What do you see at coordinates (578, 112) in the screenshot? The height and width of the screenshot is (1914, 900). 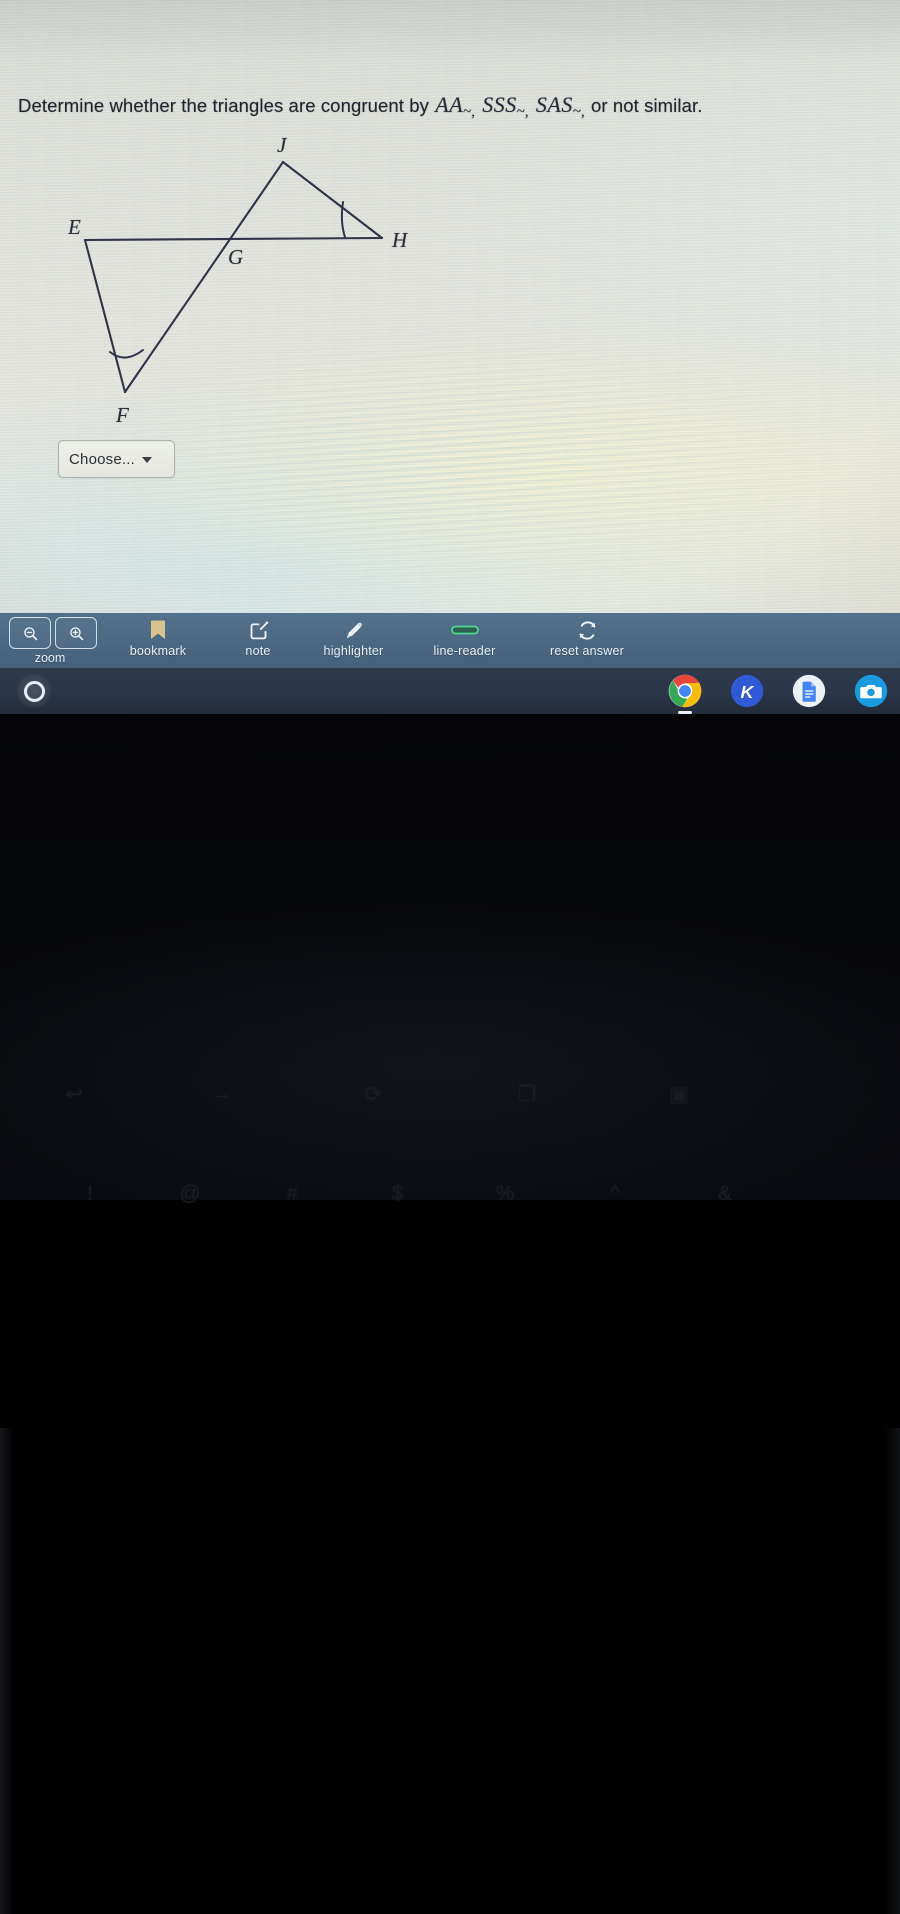 I see `tilde-sas: ~,` at bounding box center [578, 112].